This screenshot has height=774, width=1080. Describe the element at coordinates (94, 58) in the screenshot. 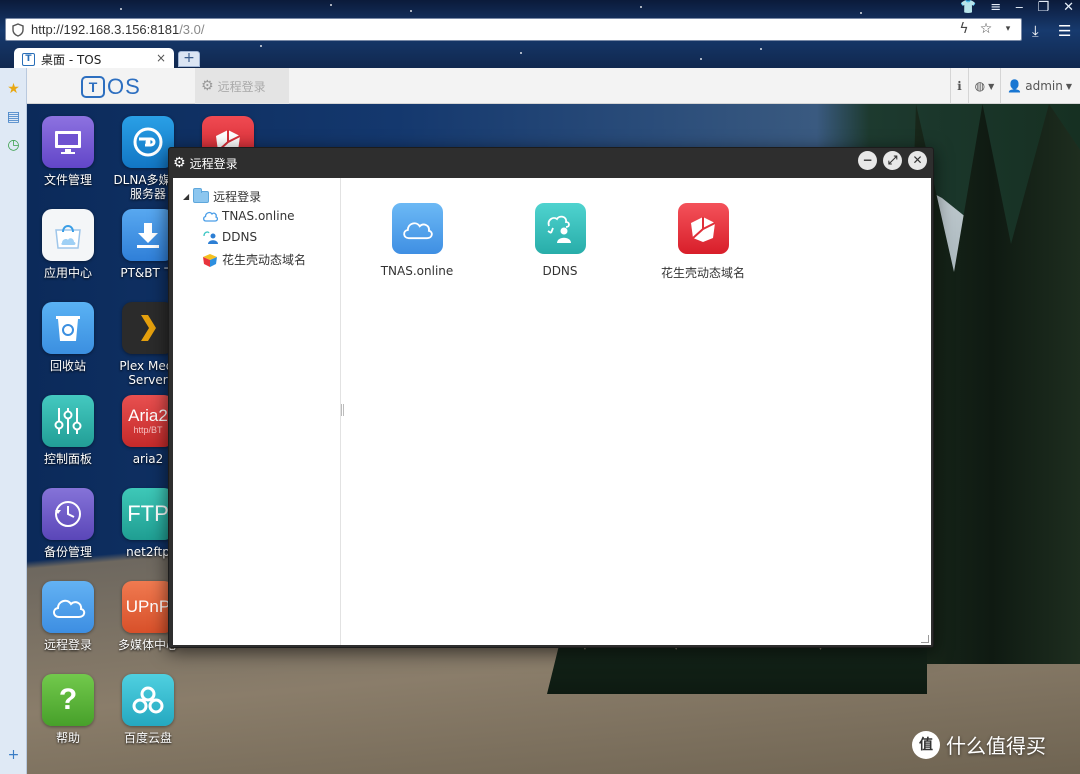

I see `tab-desktop: T 桌面 - TOS ×` at that location.